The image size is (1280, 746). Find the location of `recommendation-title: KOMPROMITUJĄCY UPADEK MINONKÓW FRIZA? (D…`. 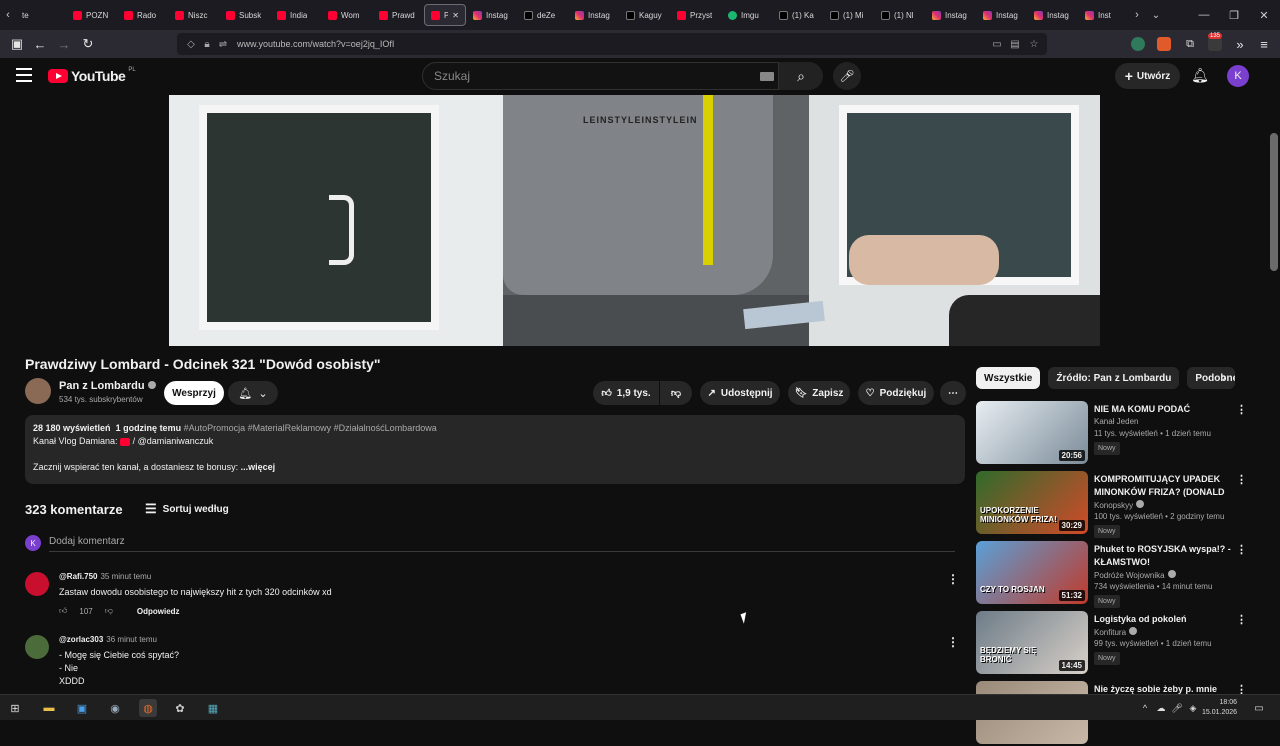

recommendation-title: KOMPROMITUJĄCY UPADEK MINONKÓW FRIZA? (D… is located at coordinates (1164, 486).